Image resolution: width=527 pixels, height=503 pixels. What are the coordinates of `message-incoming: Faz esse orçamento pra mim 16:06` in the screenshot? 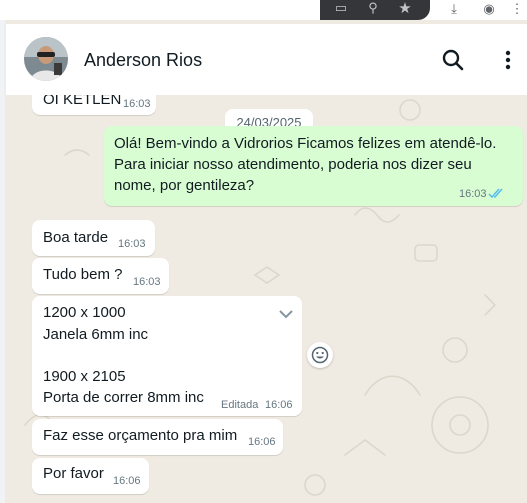 It's located at (157, 437).